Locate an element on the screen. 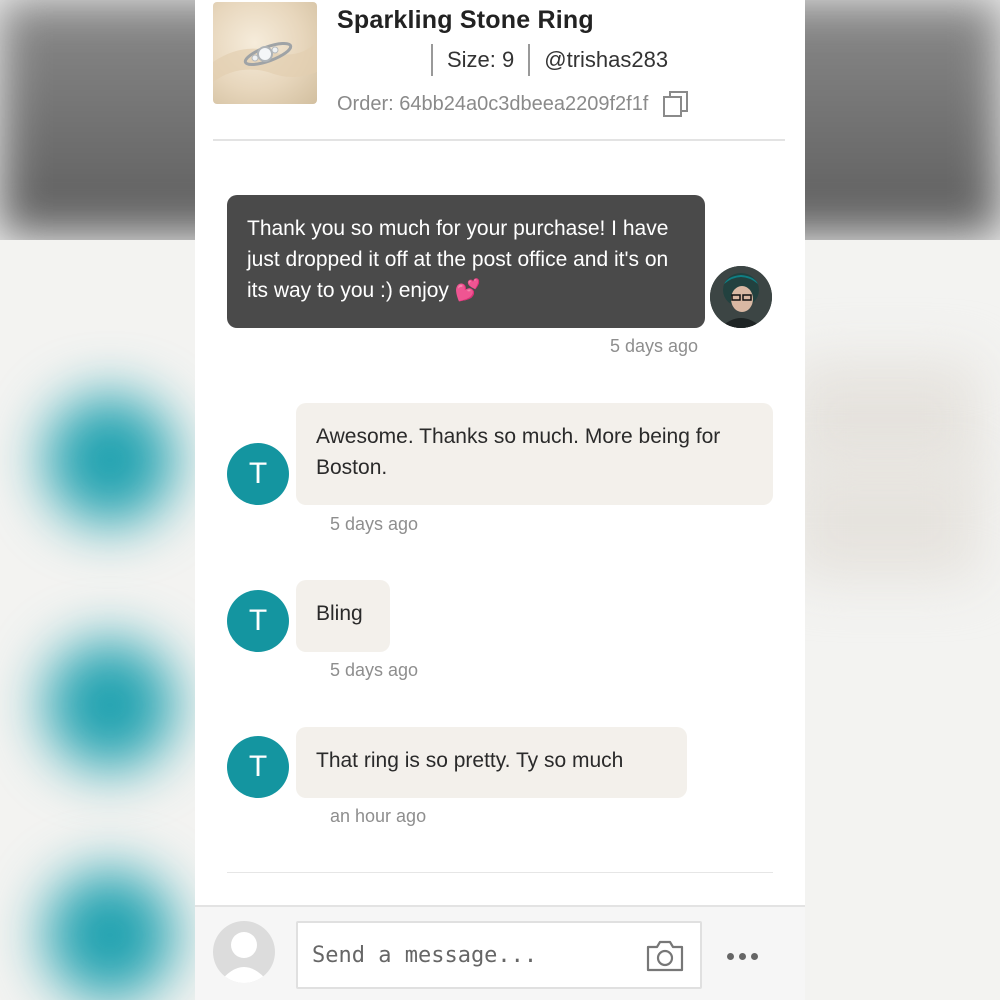 The image size is (1000, 1000). seller-avatar is located at coordinates (741, 297).